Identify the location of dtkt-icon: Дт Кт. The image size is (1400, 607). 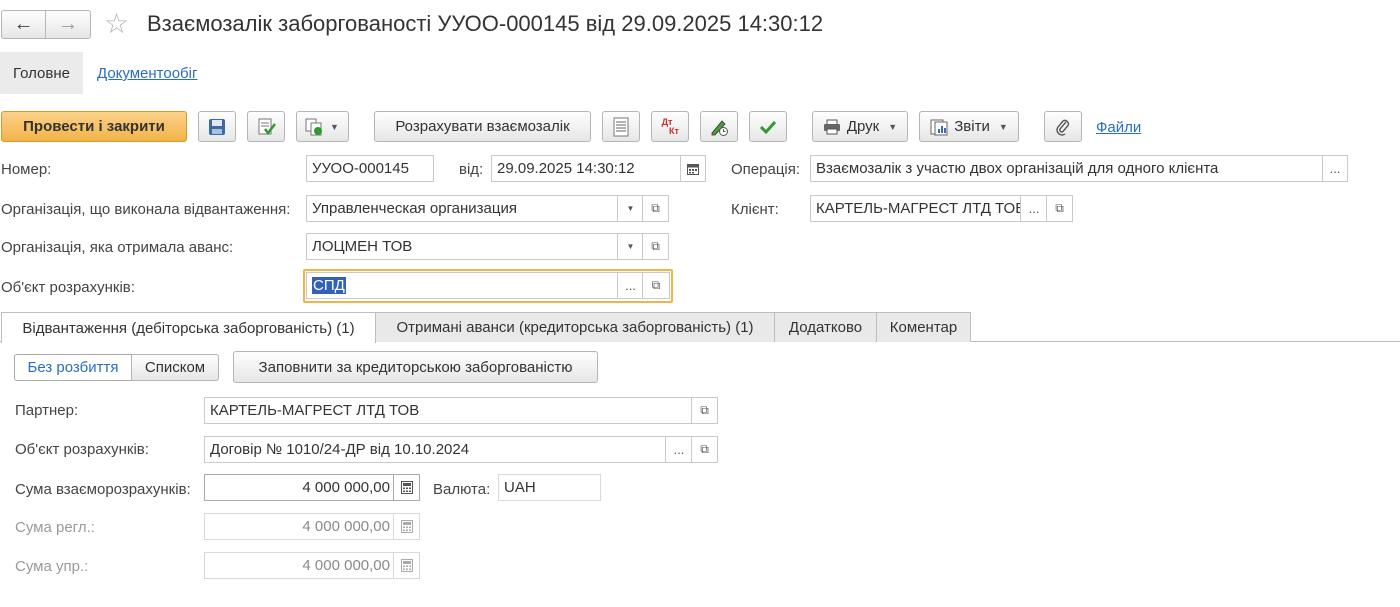
(670, 126).